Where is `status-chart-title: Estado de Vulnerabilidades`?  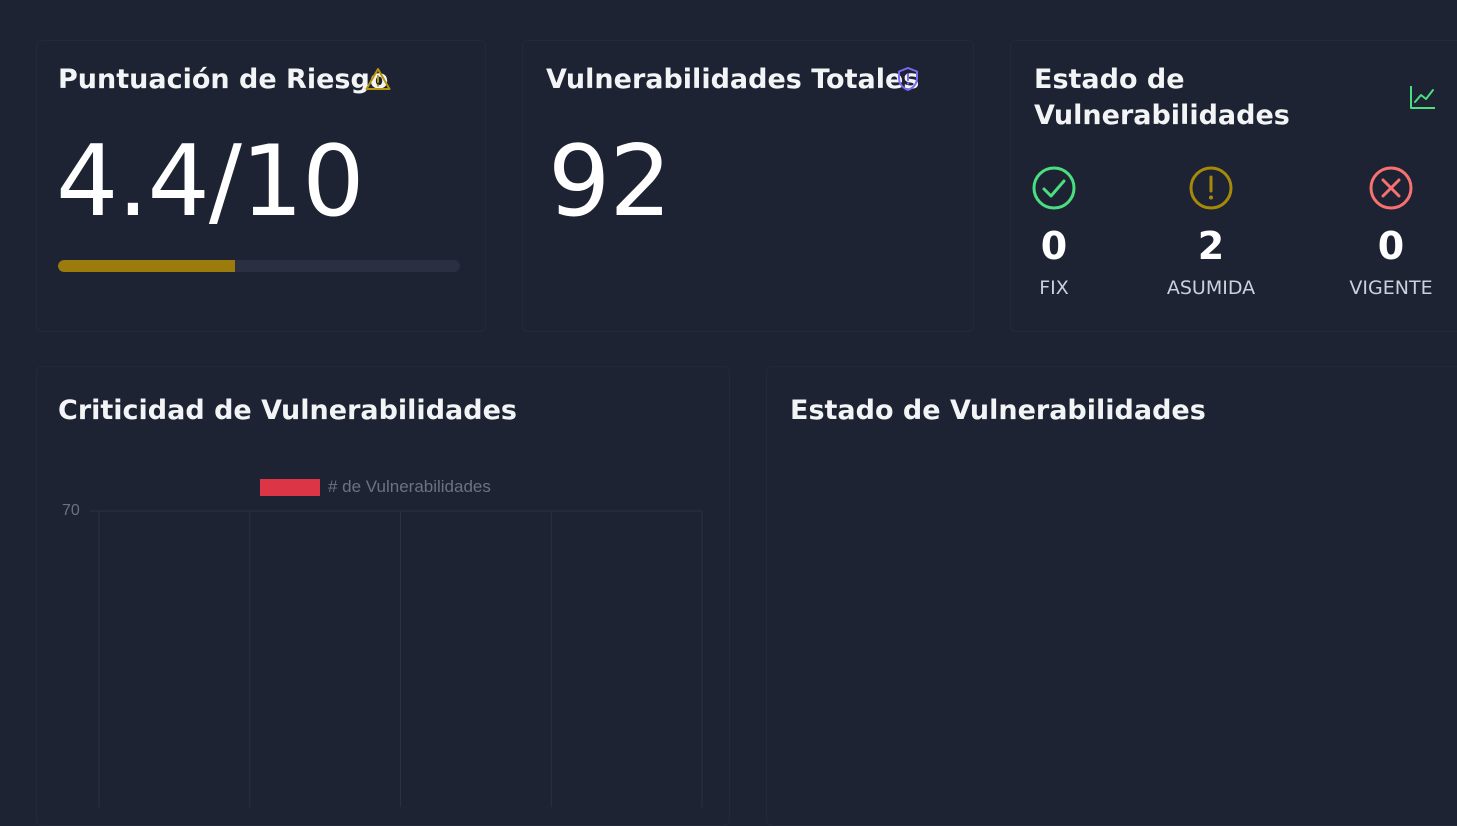
status-chart-title: Estado de Vulnerabilidades is located at coordinates (998, 410).